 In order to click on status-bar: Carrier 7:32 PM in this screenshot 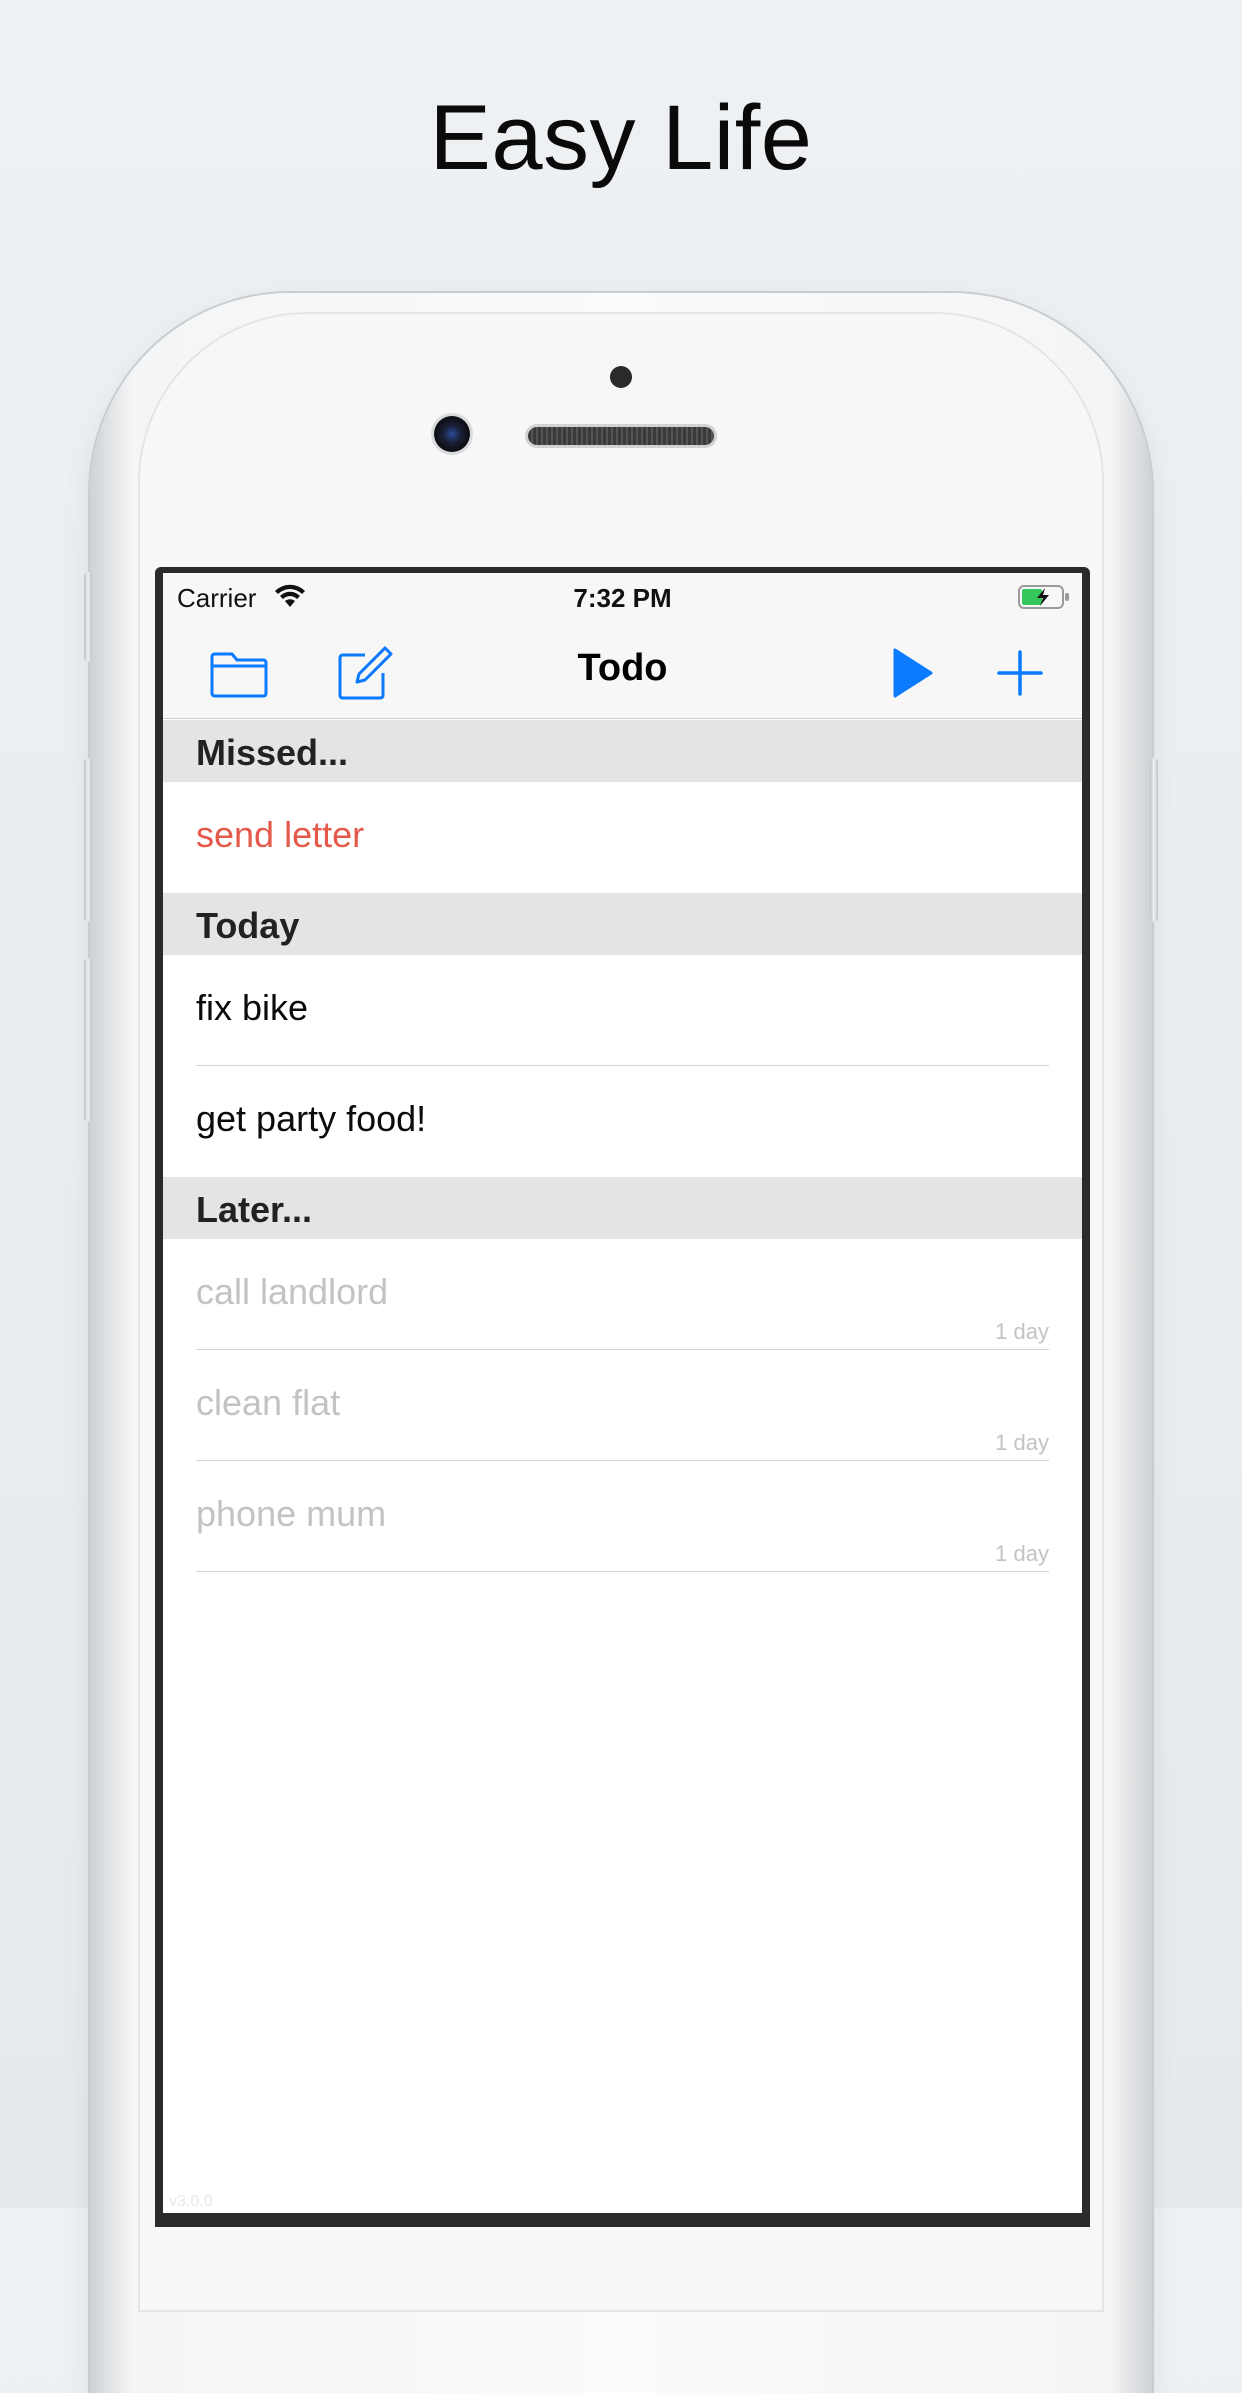, I will do `click(622, 598)`.